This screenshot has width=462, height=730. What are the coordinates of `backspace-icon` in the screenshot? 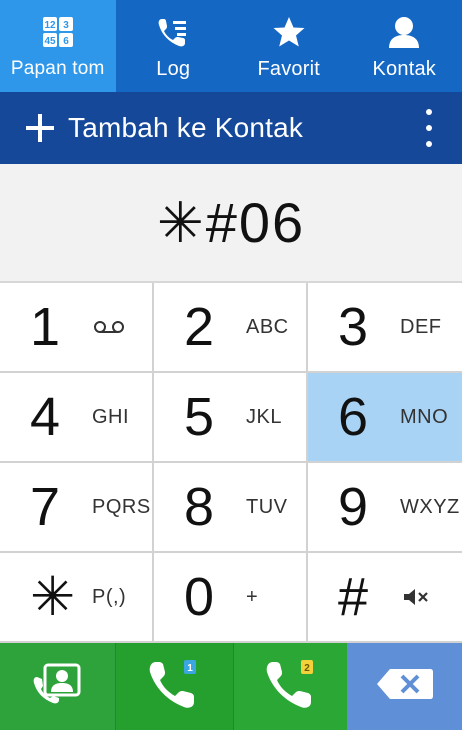 It's located at (405, 686).